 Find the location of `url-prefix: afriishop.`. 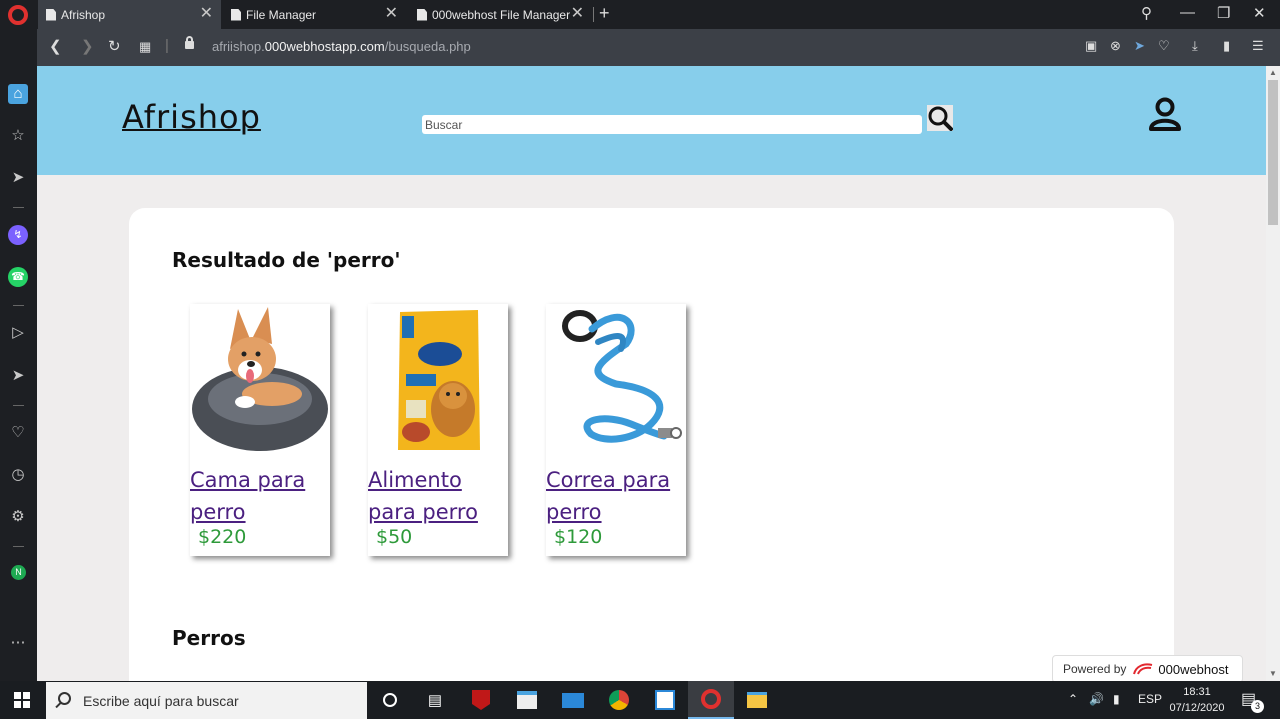

url-prefix: afriishop. is located at coordinates (238, 46).